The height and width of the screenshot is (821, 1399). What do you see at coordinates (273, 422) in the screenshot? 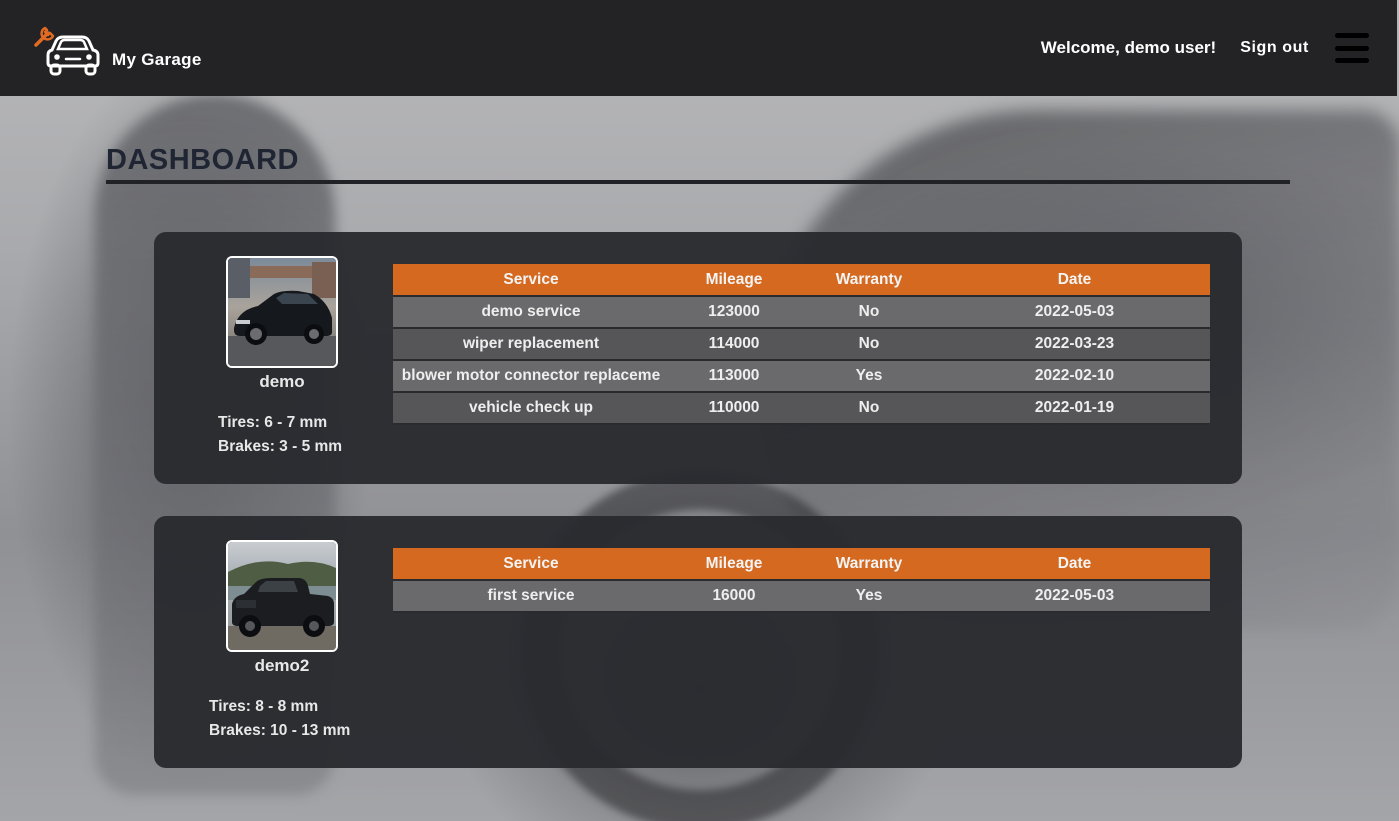
I see `tires-spec: Tires: 6 - 7 mm` at bounding box center [273, 422].